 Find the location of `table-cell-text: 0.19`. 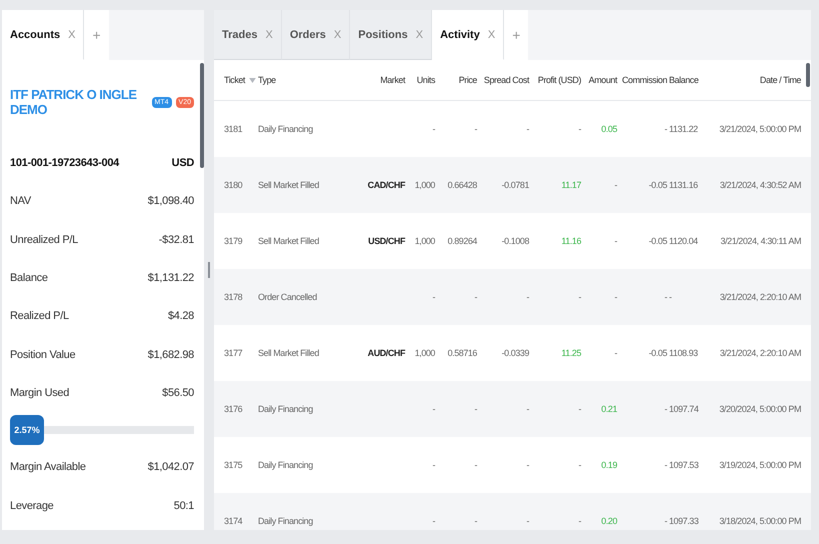

table-cell-text: 0.19 is located at coordinates (608, 465).